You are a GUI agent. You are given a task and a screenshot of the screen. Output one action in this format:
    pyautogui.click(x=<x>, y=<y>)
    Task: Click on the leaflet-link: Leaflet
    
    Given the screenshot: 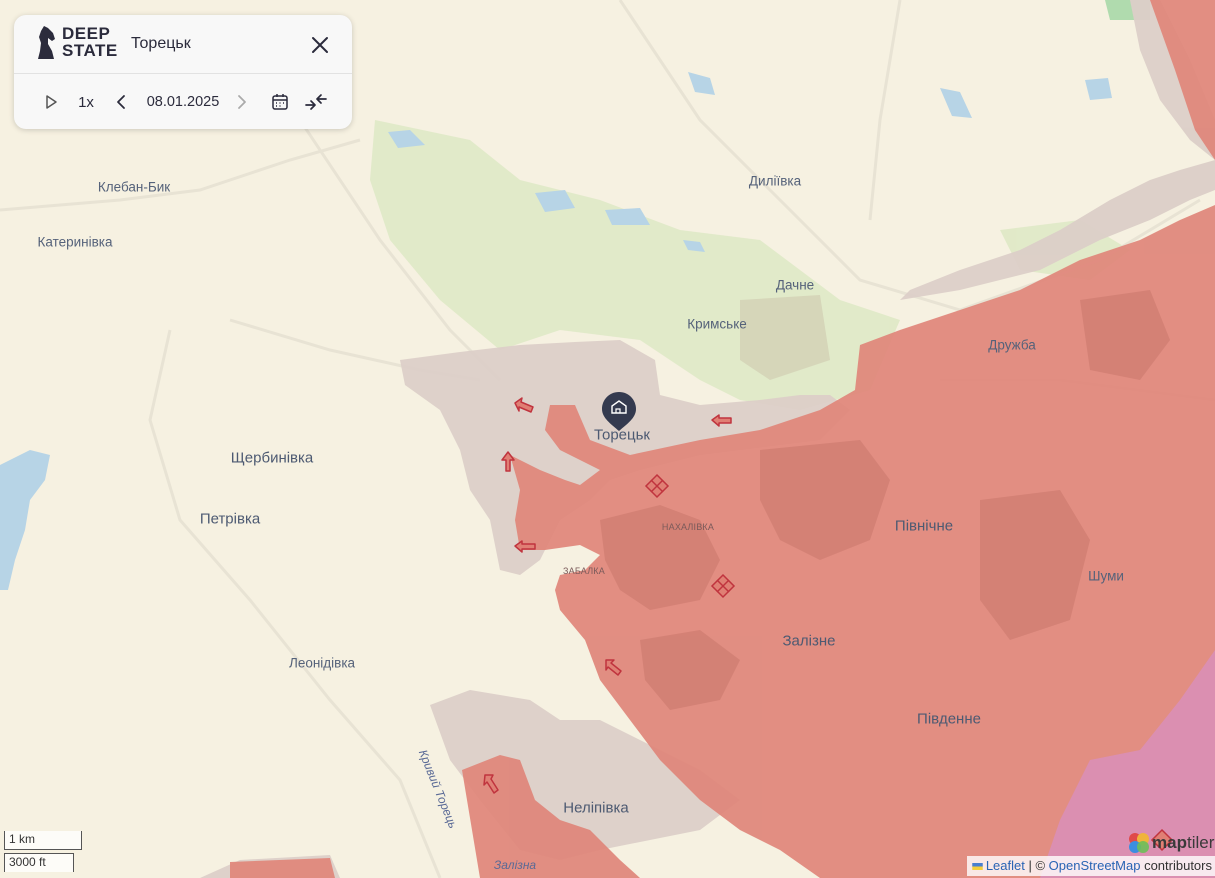 What is the action you would take?
    pyautogui.click(x=1005, y=865)
    